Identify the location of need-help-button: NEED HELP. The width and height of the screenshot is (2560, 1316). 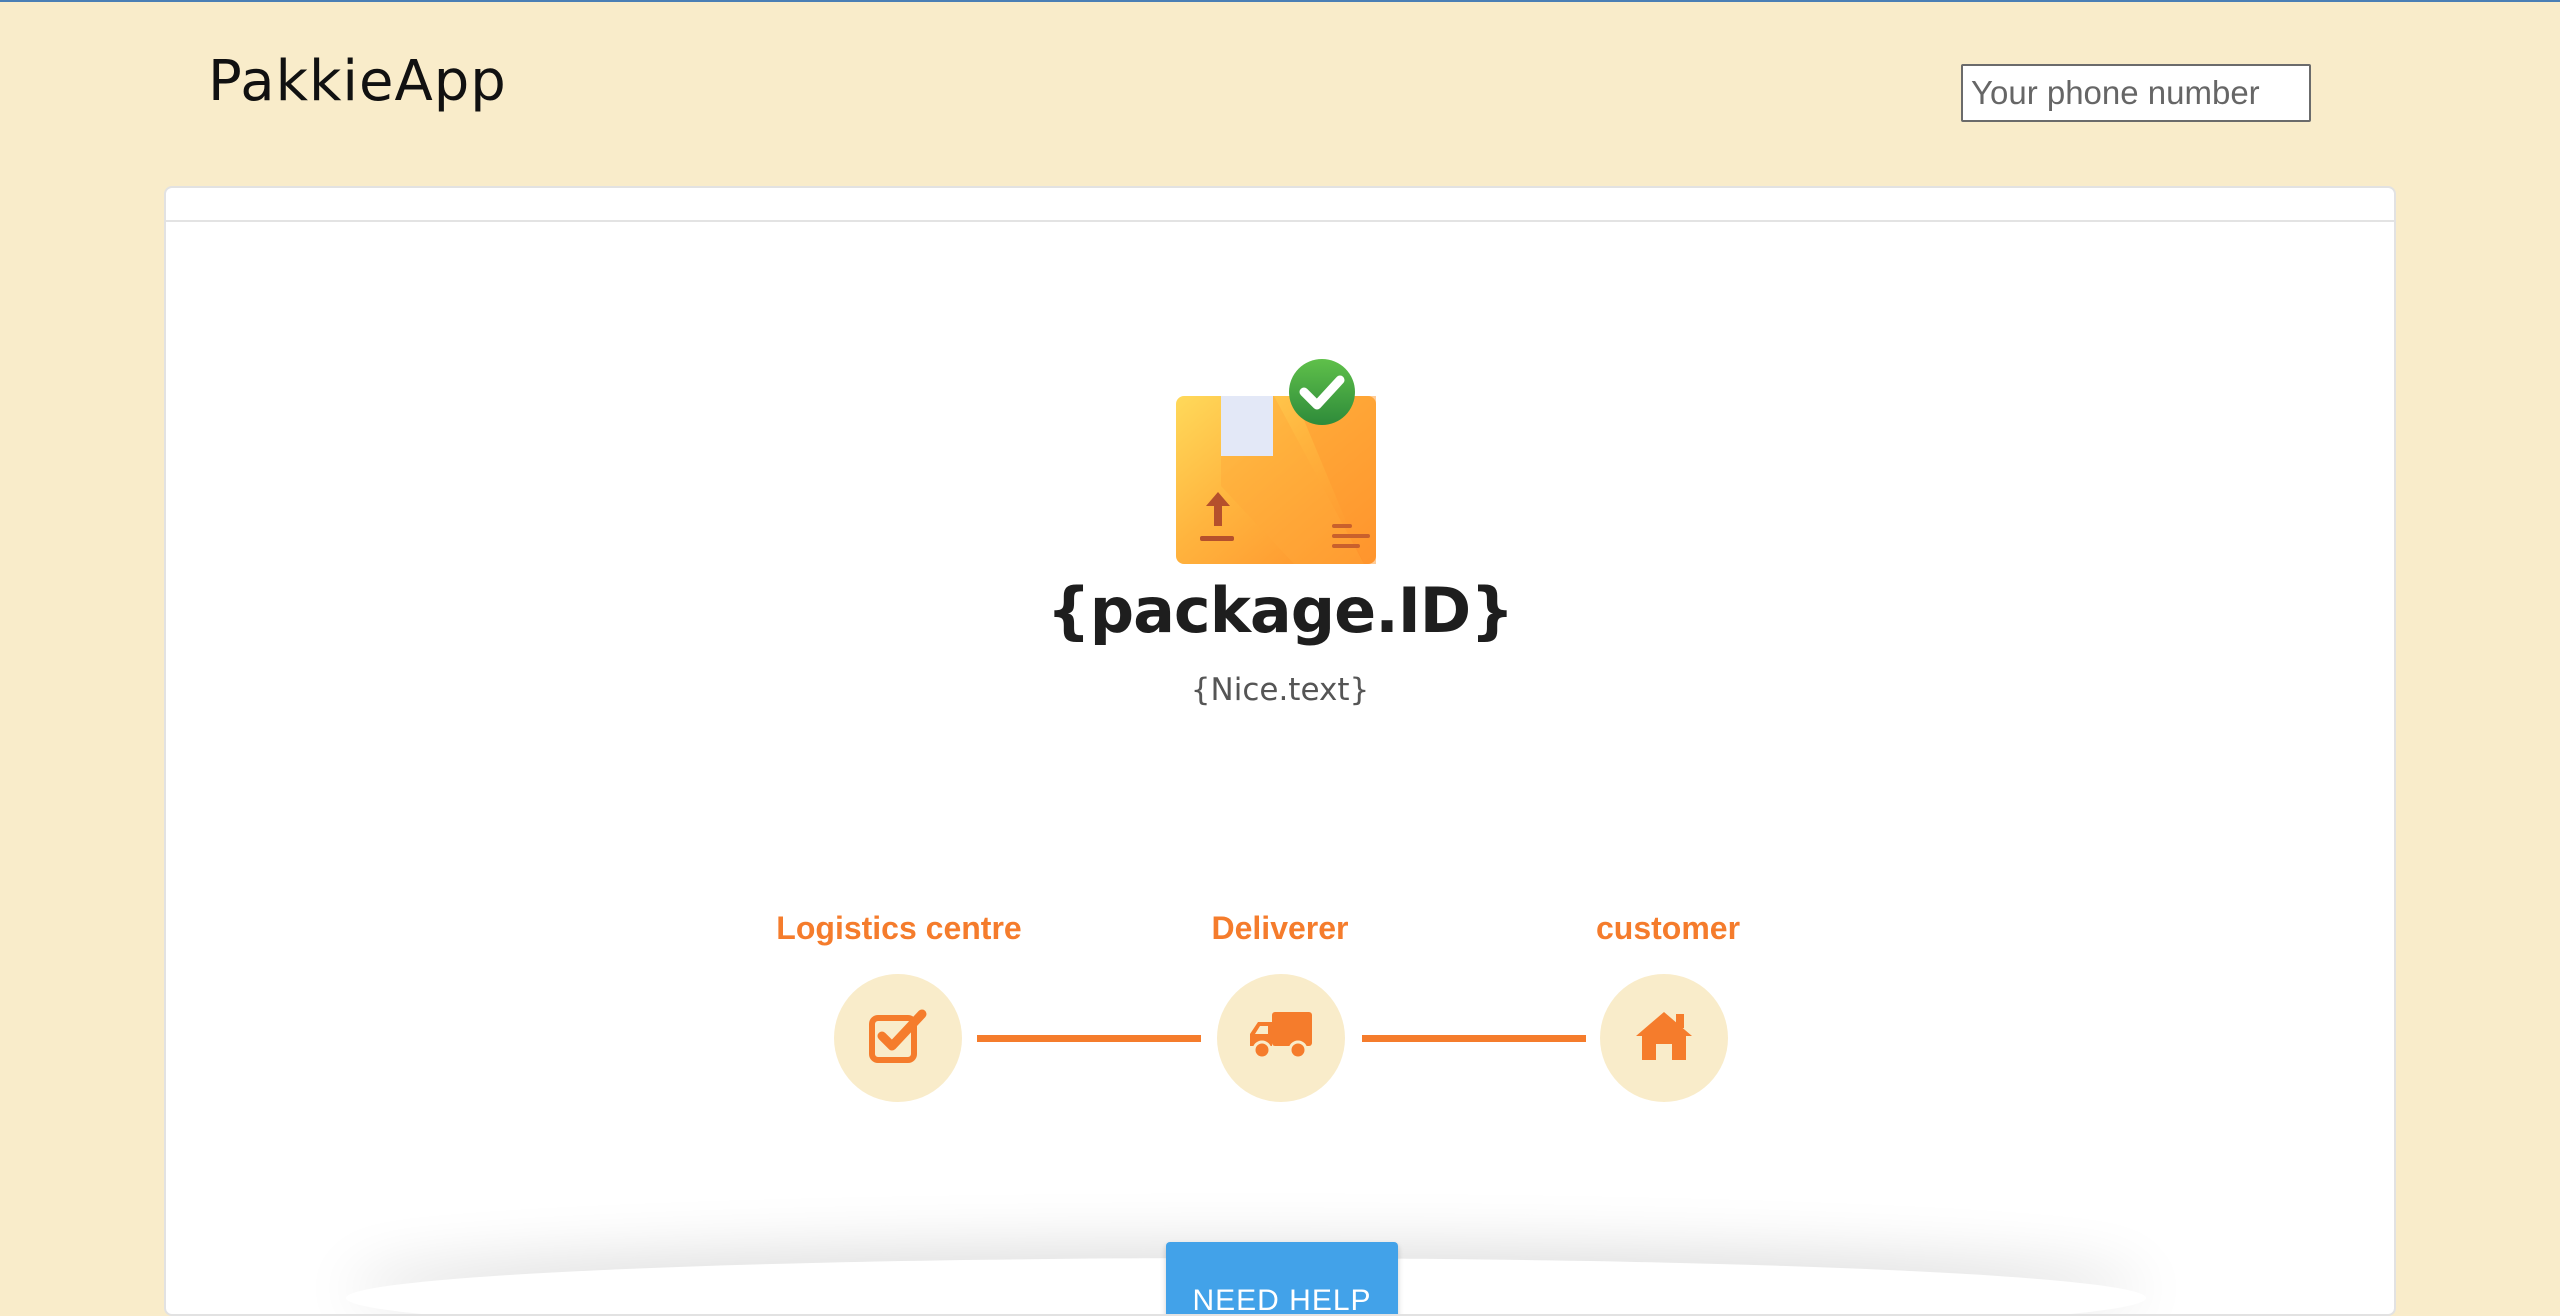
(1282, 1278).